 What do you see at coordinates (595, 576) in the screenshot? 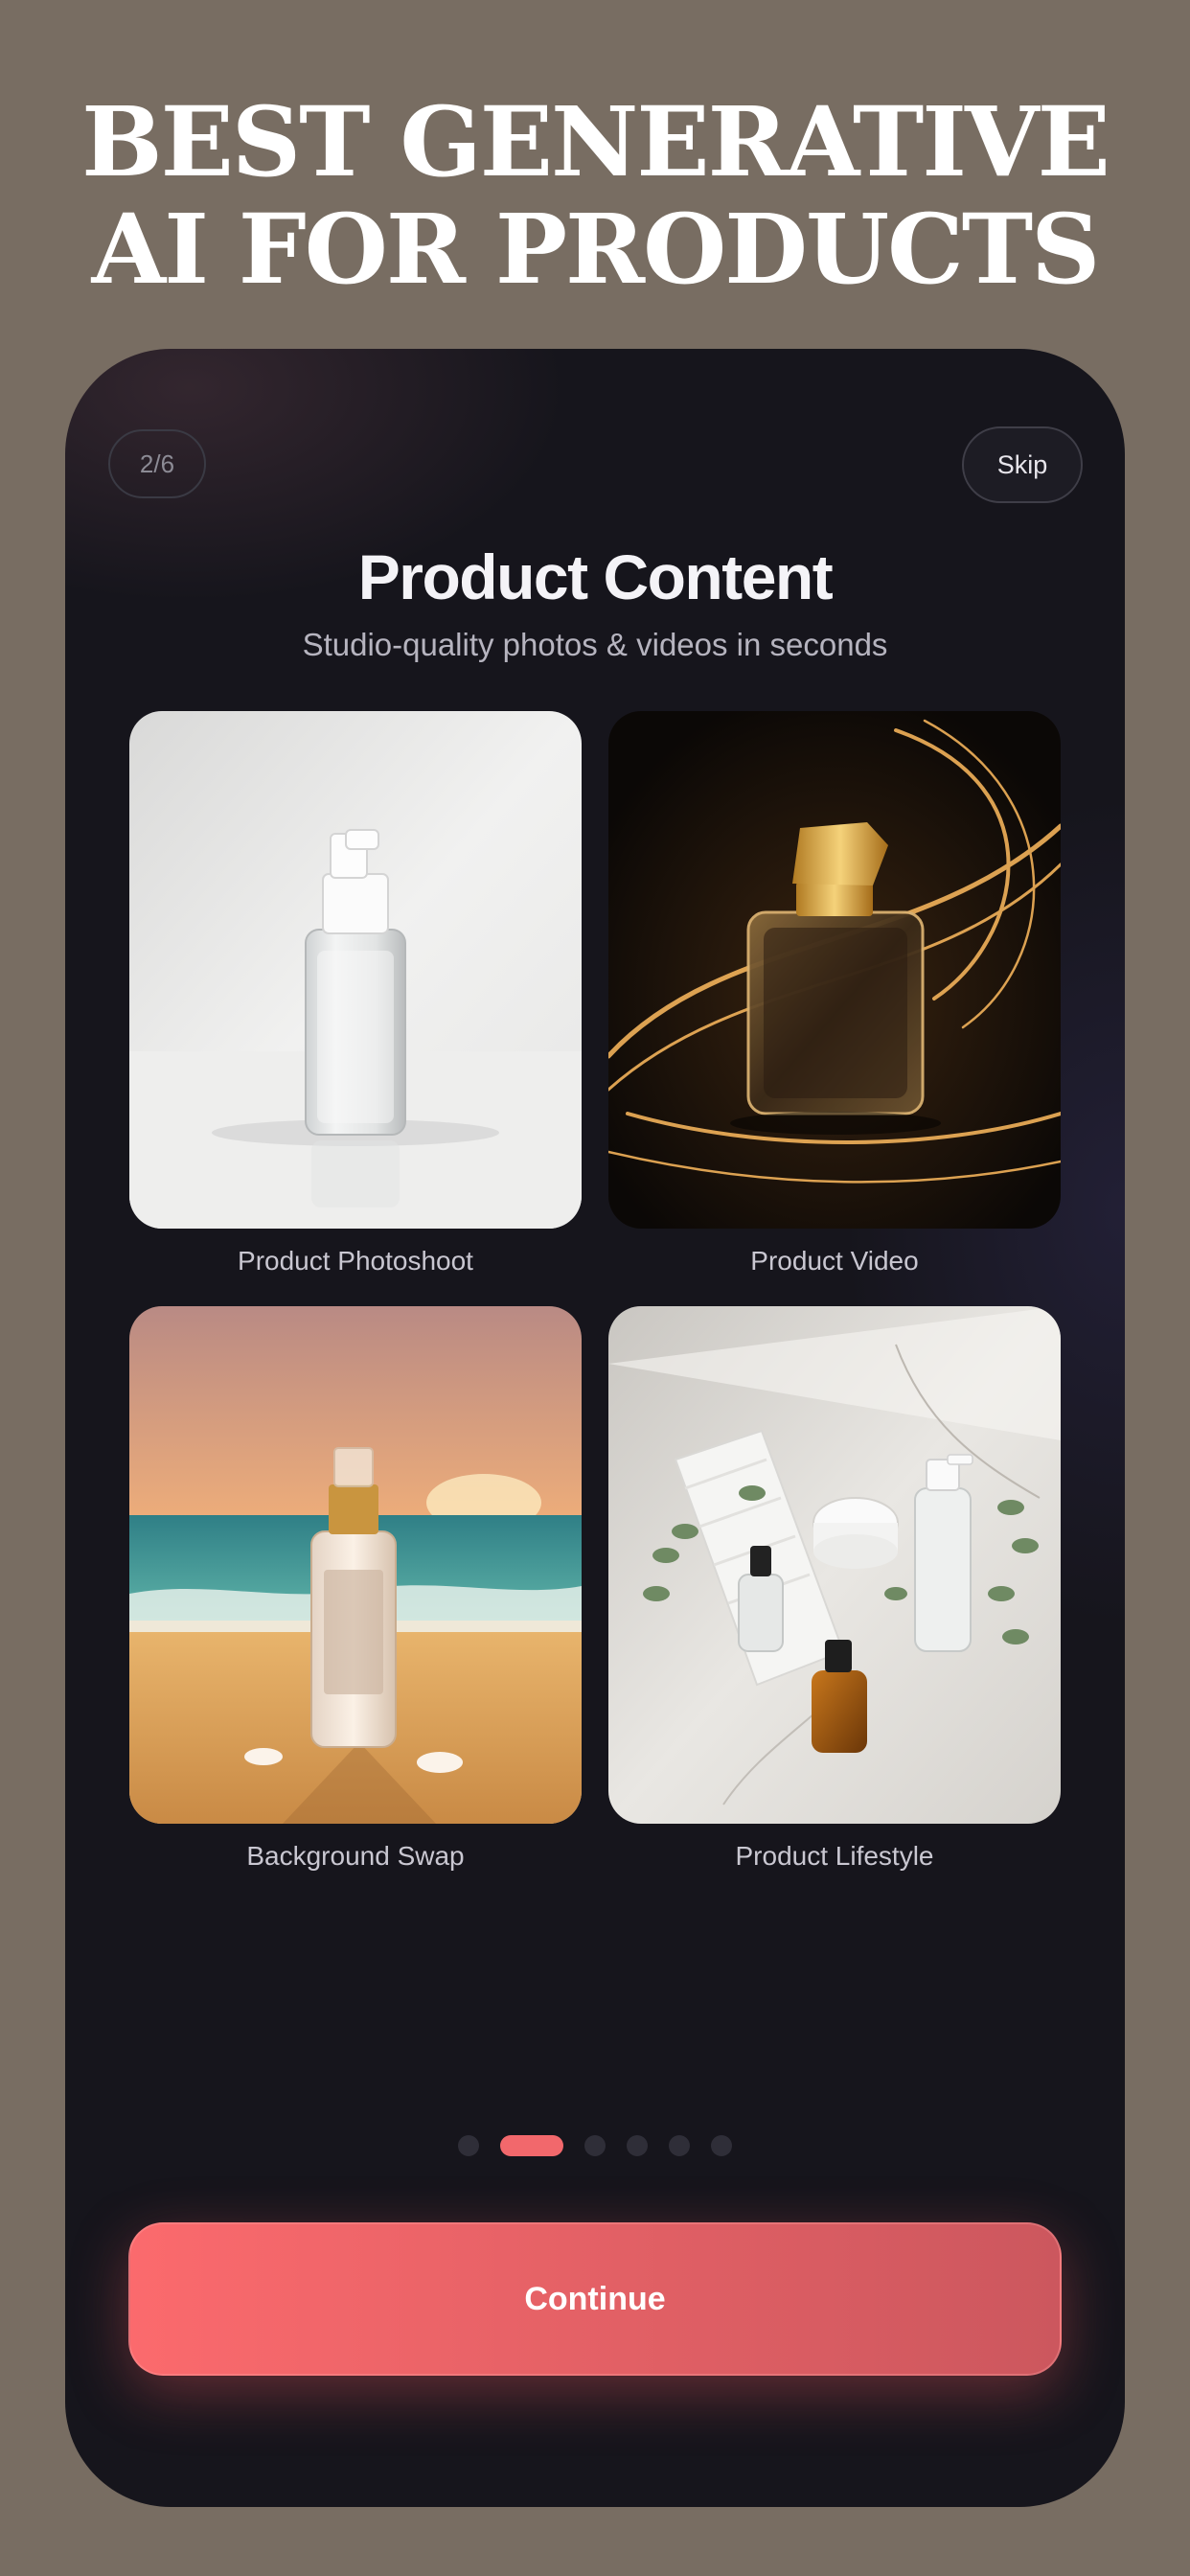
I see `screen-title: Product Content` at bounding box center [595, 576].